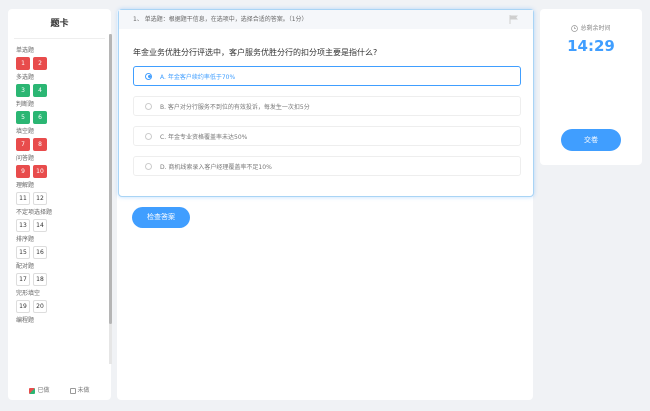 This screenshot has height=411, width=650. I want to click on question-number-button: 20, so click(40, 306).